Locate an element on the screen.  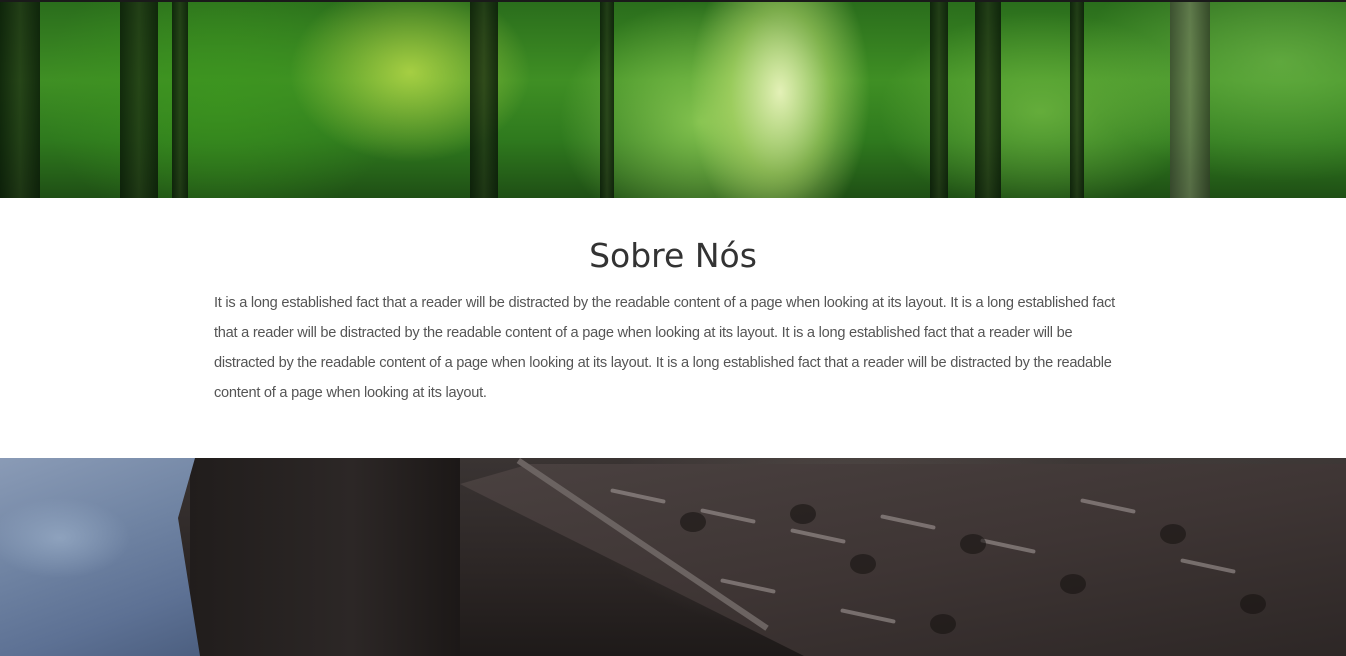
shadow-area is located at coordinates (325, 557).